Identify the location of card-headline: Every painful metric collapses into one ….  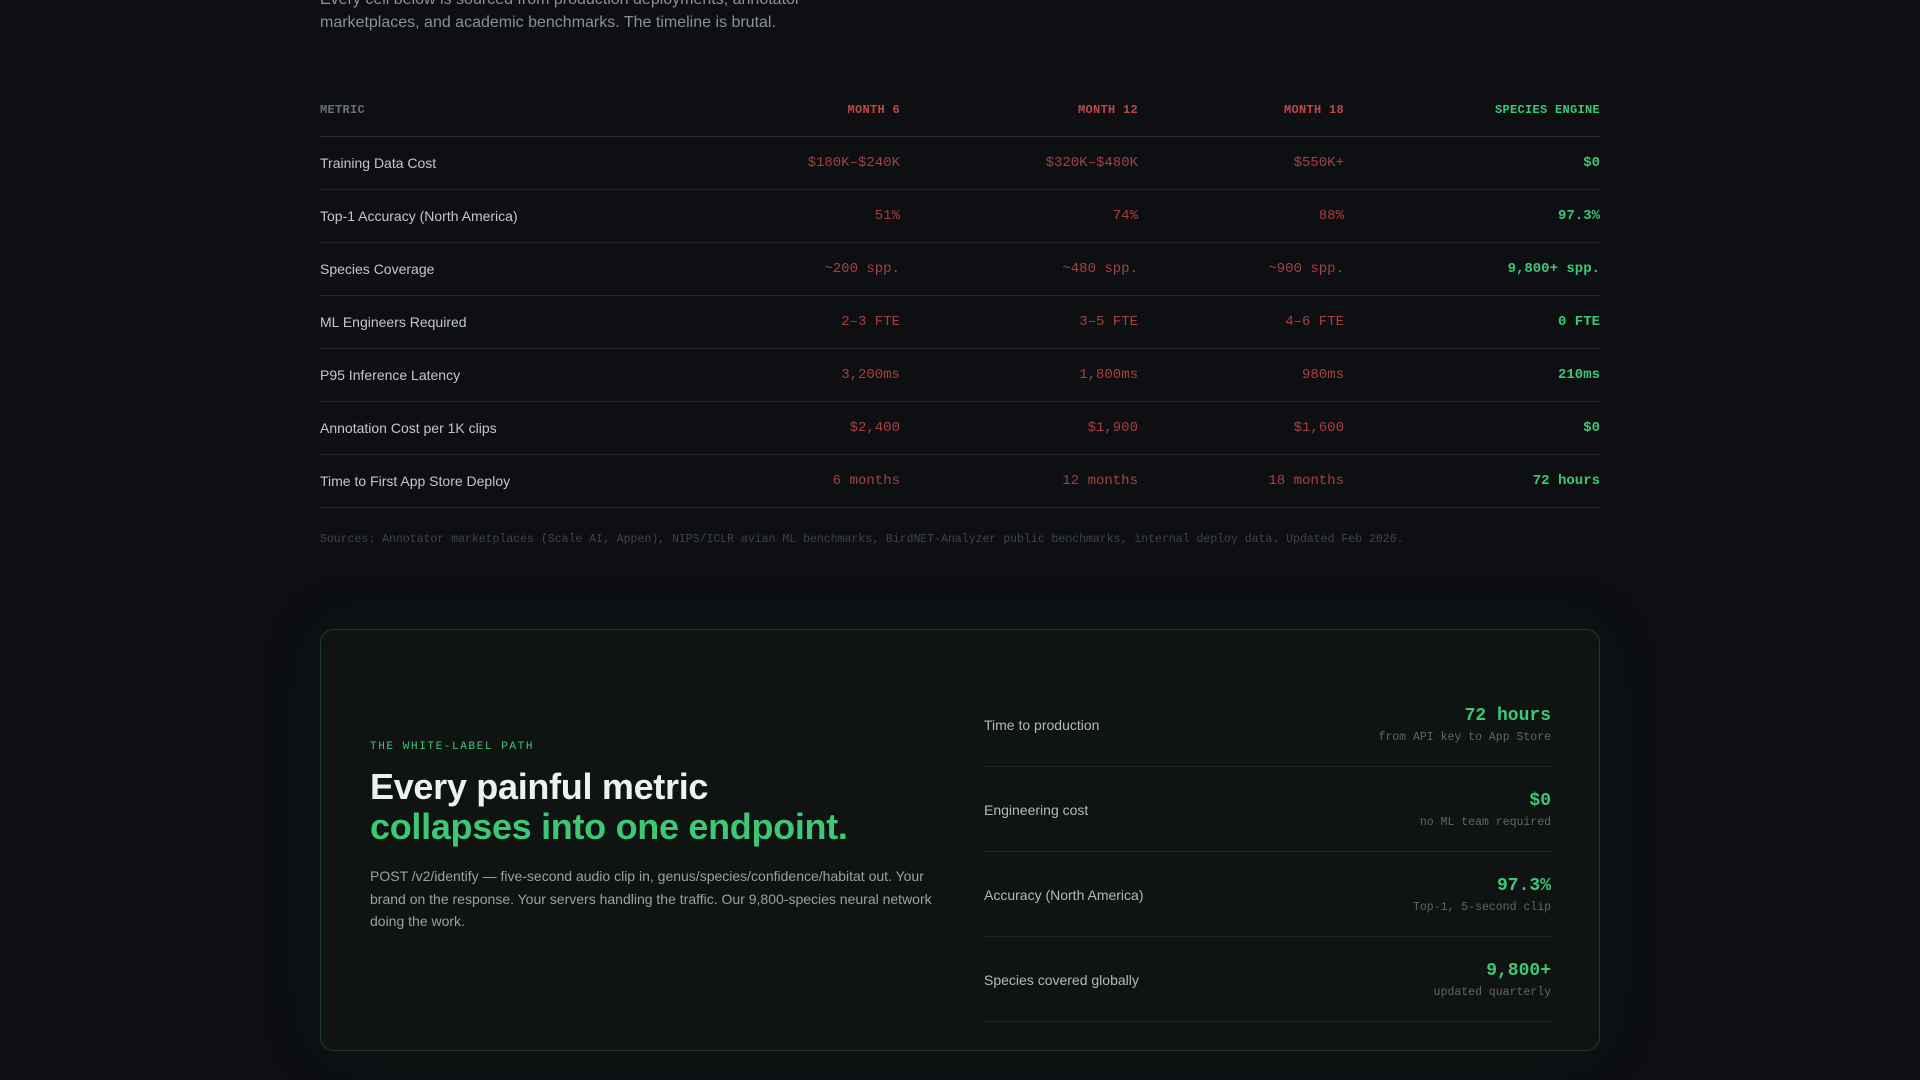
(655, 807).